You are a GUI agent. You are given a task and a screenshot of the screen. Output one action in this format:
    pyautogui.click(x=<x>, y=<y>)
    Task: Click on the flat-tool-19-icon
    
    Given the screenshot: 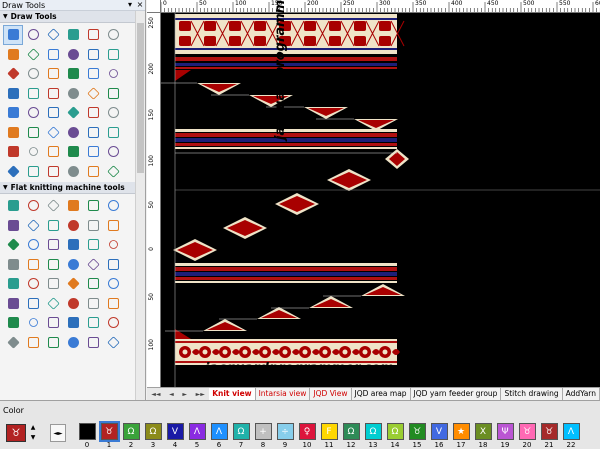 What is the action you would take?
    pyautogui.click(x=13, y=265)
    